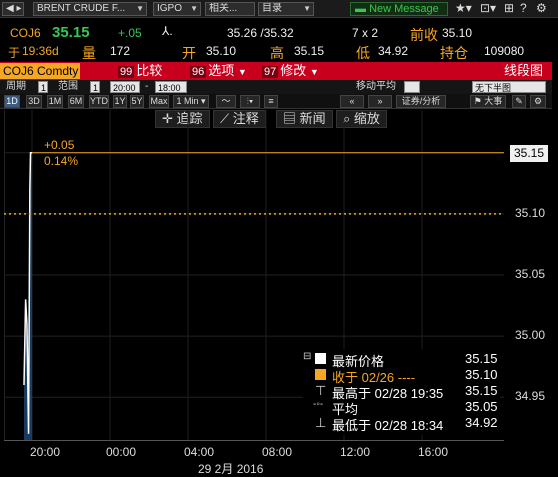 The image size is (558, 477). What do you see at coordinates (509, 8) in the screenshot?
I see `layout-icon: ⊞` at bounding box center [509, 8].